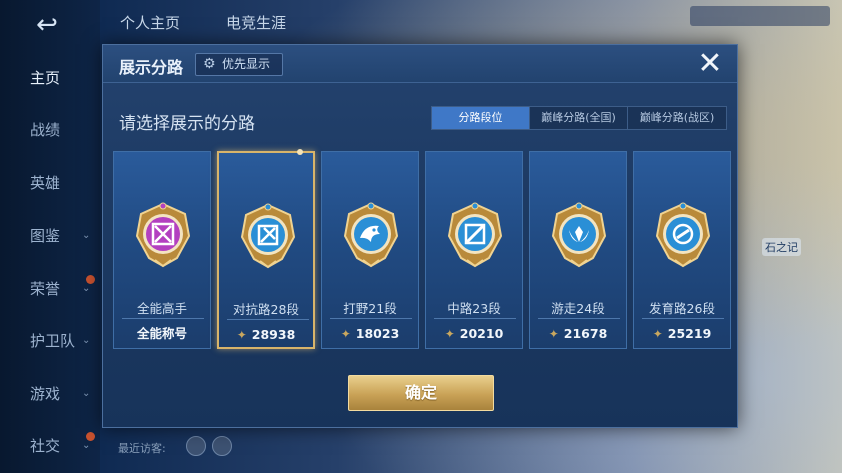 The height and width of the screenshot is (473, 842). Describe the element at coordinates (481, 333) in the screenshot. I see `rank-points-value: 20210` at that location.